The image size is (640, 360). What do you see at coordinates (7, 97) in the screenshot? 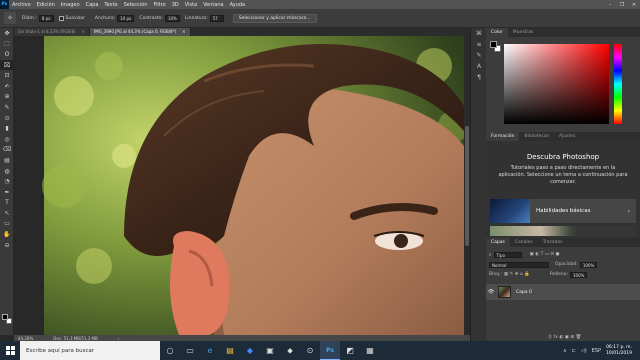
I see `healing-brush-tool-icon: ⊕` at bounding box center [7, 97].